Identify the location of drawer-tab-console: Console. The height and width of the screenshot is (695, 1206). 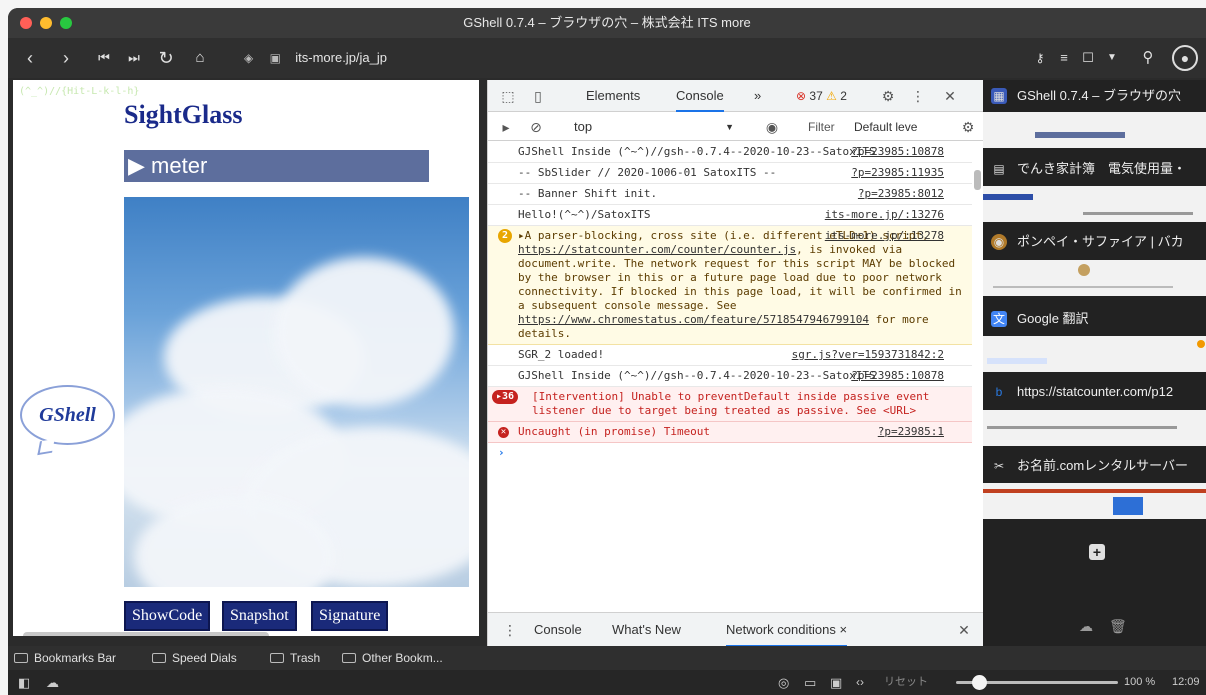
(558, 630).